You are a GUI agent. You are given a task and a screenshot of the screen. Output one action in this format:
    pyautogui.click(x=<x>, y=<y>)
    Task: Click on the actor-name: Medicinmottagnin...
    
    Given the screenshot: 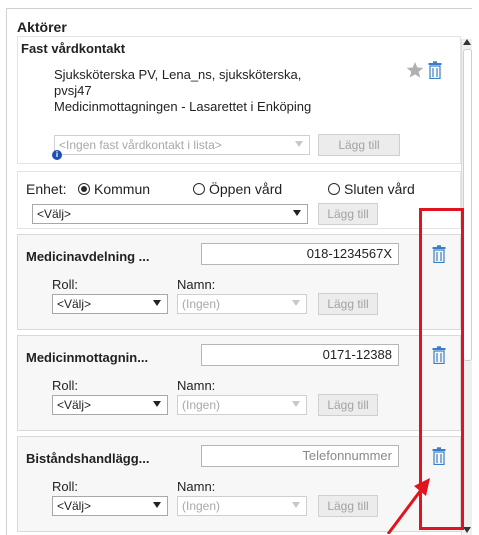 What is the action you would take?
    pyautogui.click(x=87, y=357)
    